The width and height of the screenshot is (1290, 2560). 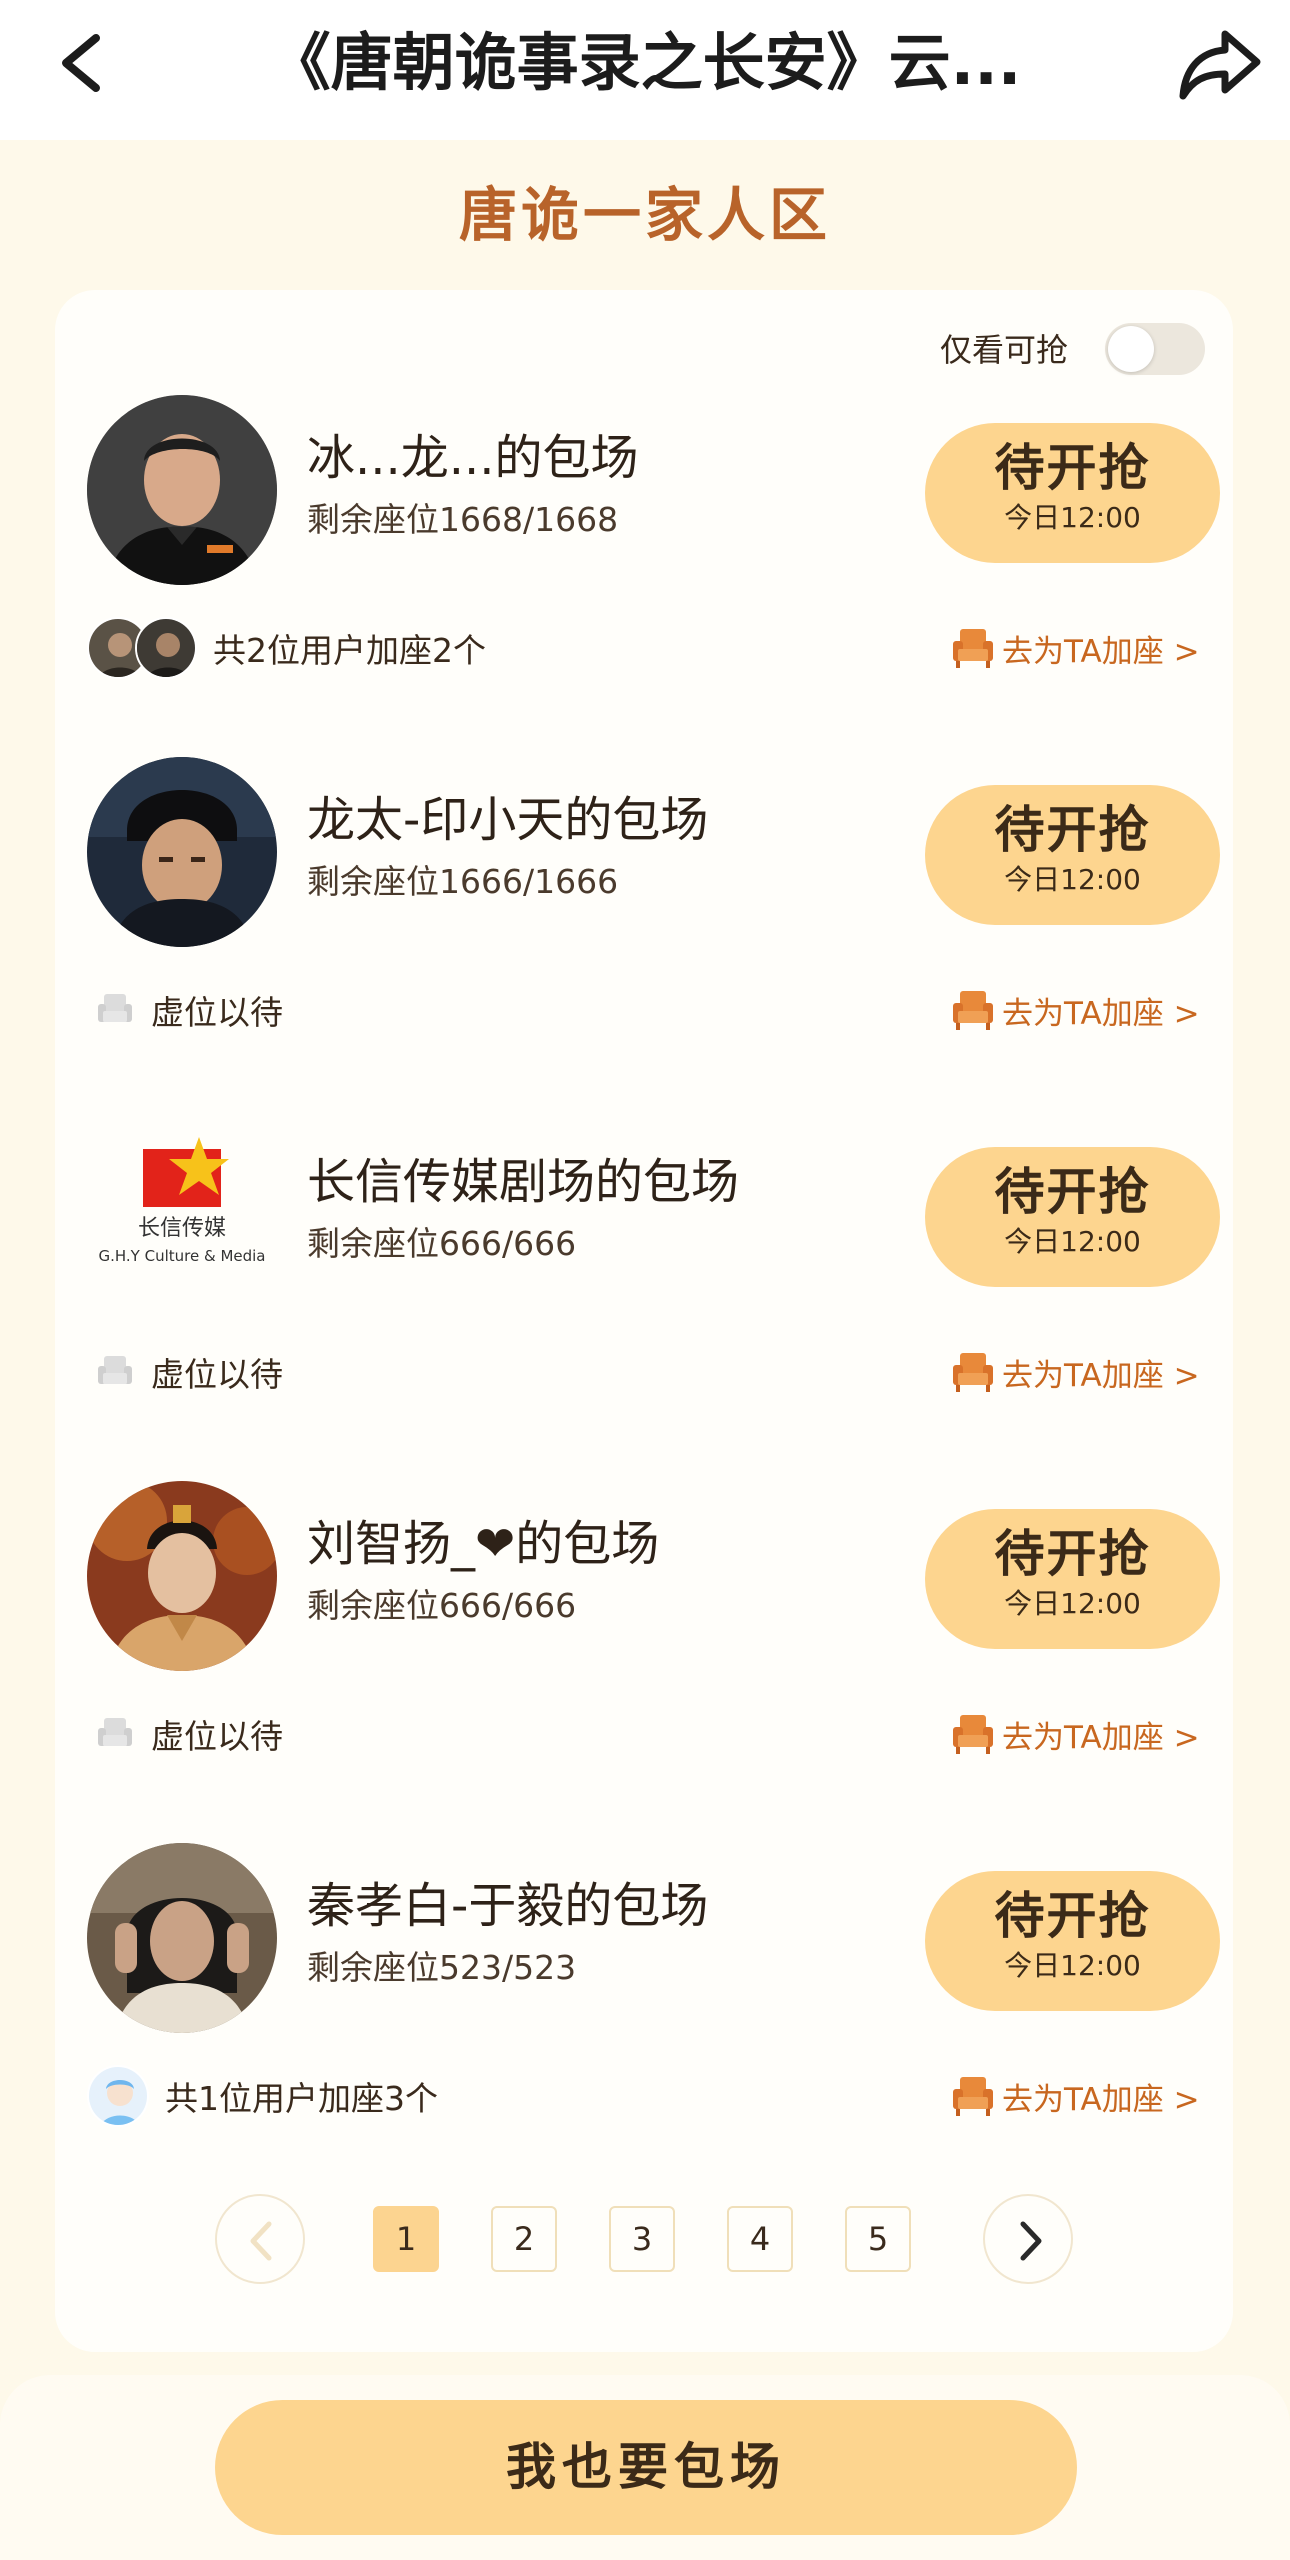 What do you see at coordinates (182, 1256) in the screenshot?
I see `logo-en-text: G.H.Y Culture & Media` at bounding box center [182, 1256].